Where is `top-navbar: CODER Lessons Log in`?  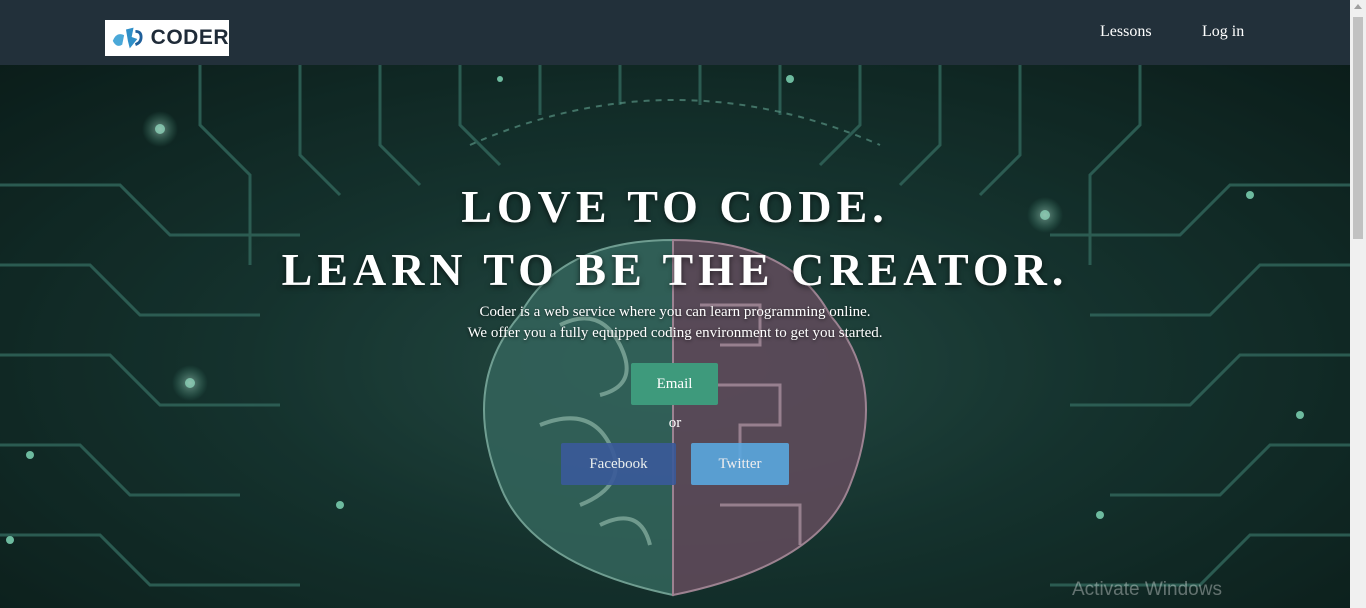
top-navbar: CODER Lessons Log in is located at coordinates (675, 32).